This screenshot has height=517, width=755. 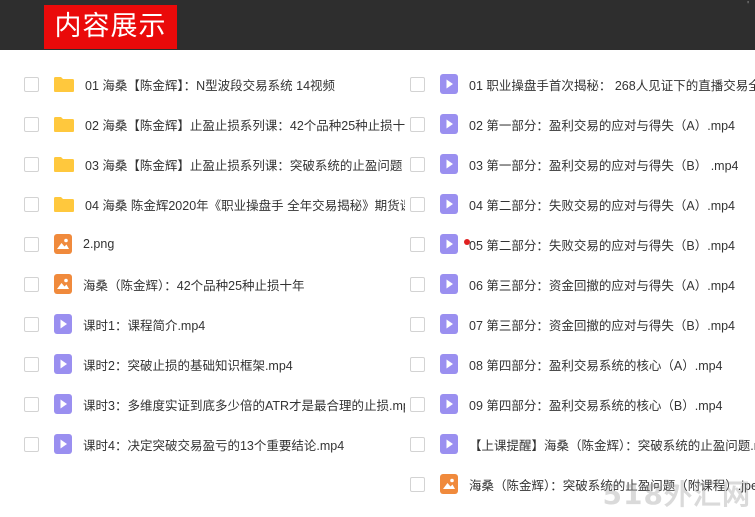 I want to click on file-name: 课时1：课程简介.mp4, so click(x=144, y=324).